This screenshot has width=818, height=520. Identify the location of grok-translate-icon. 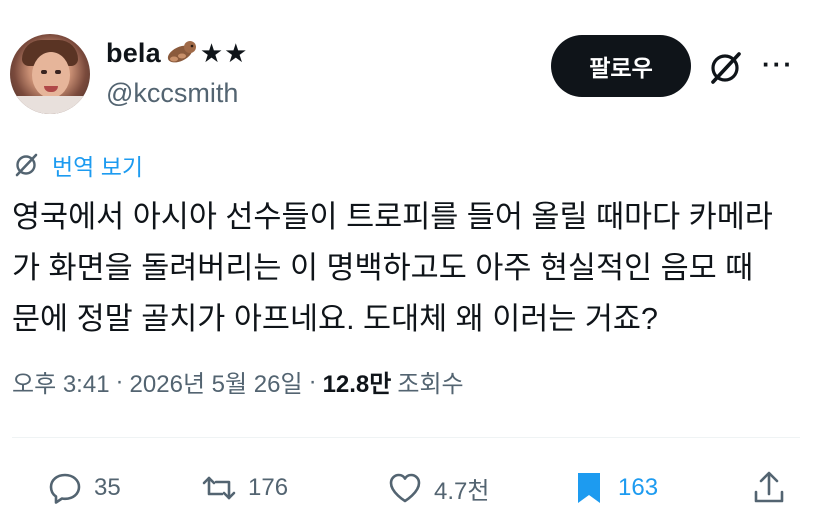
(26, 165).